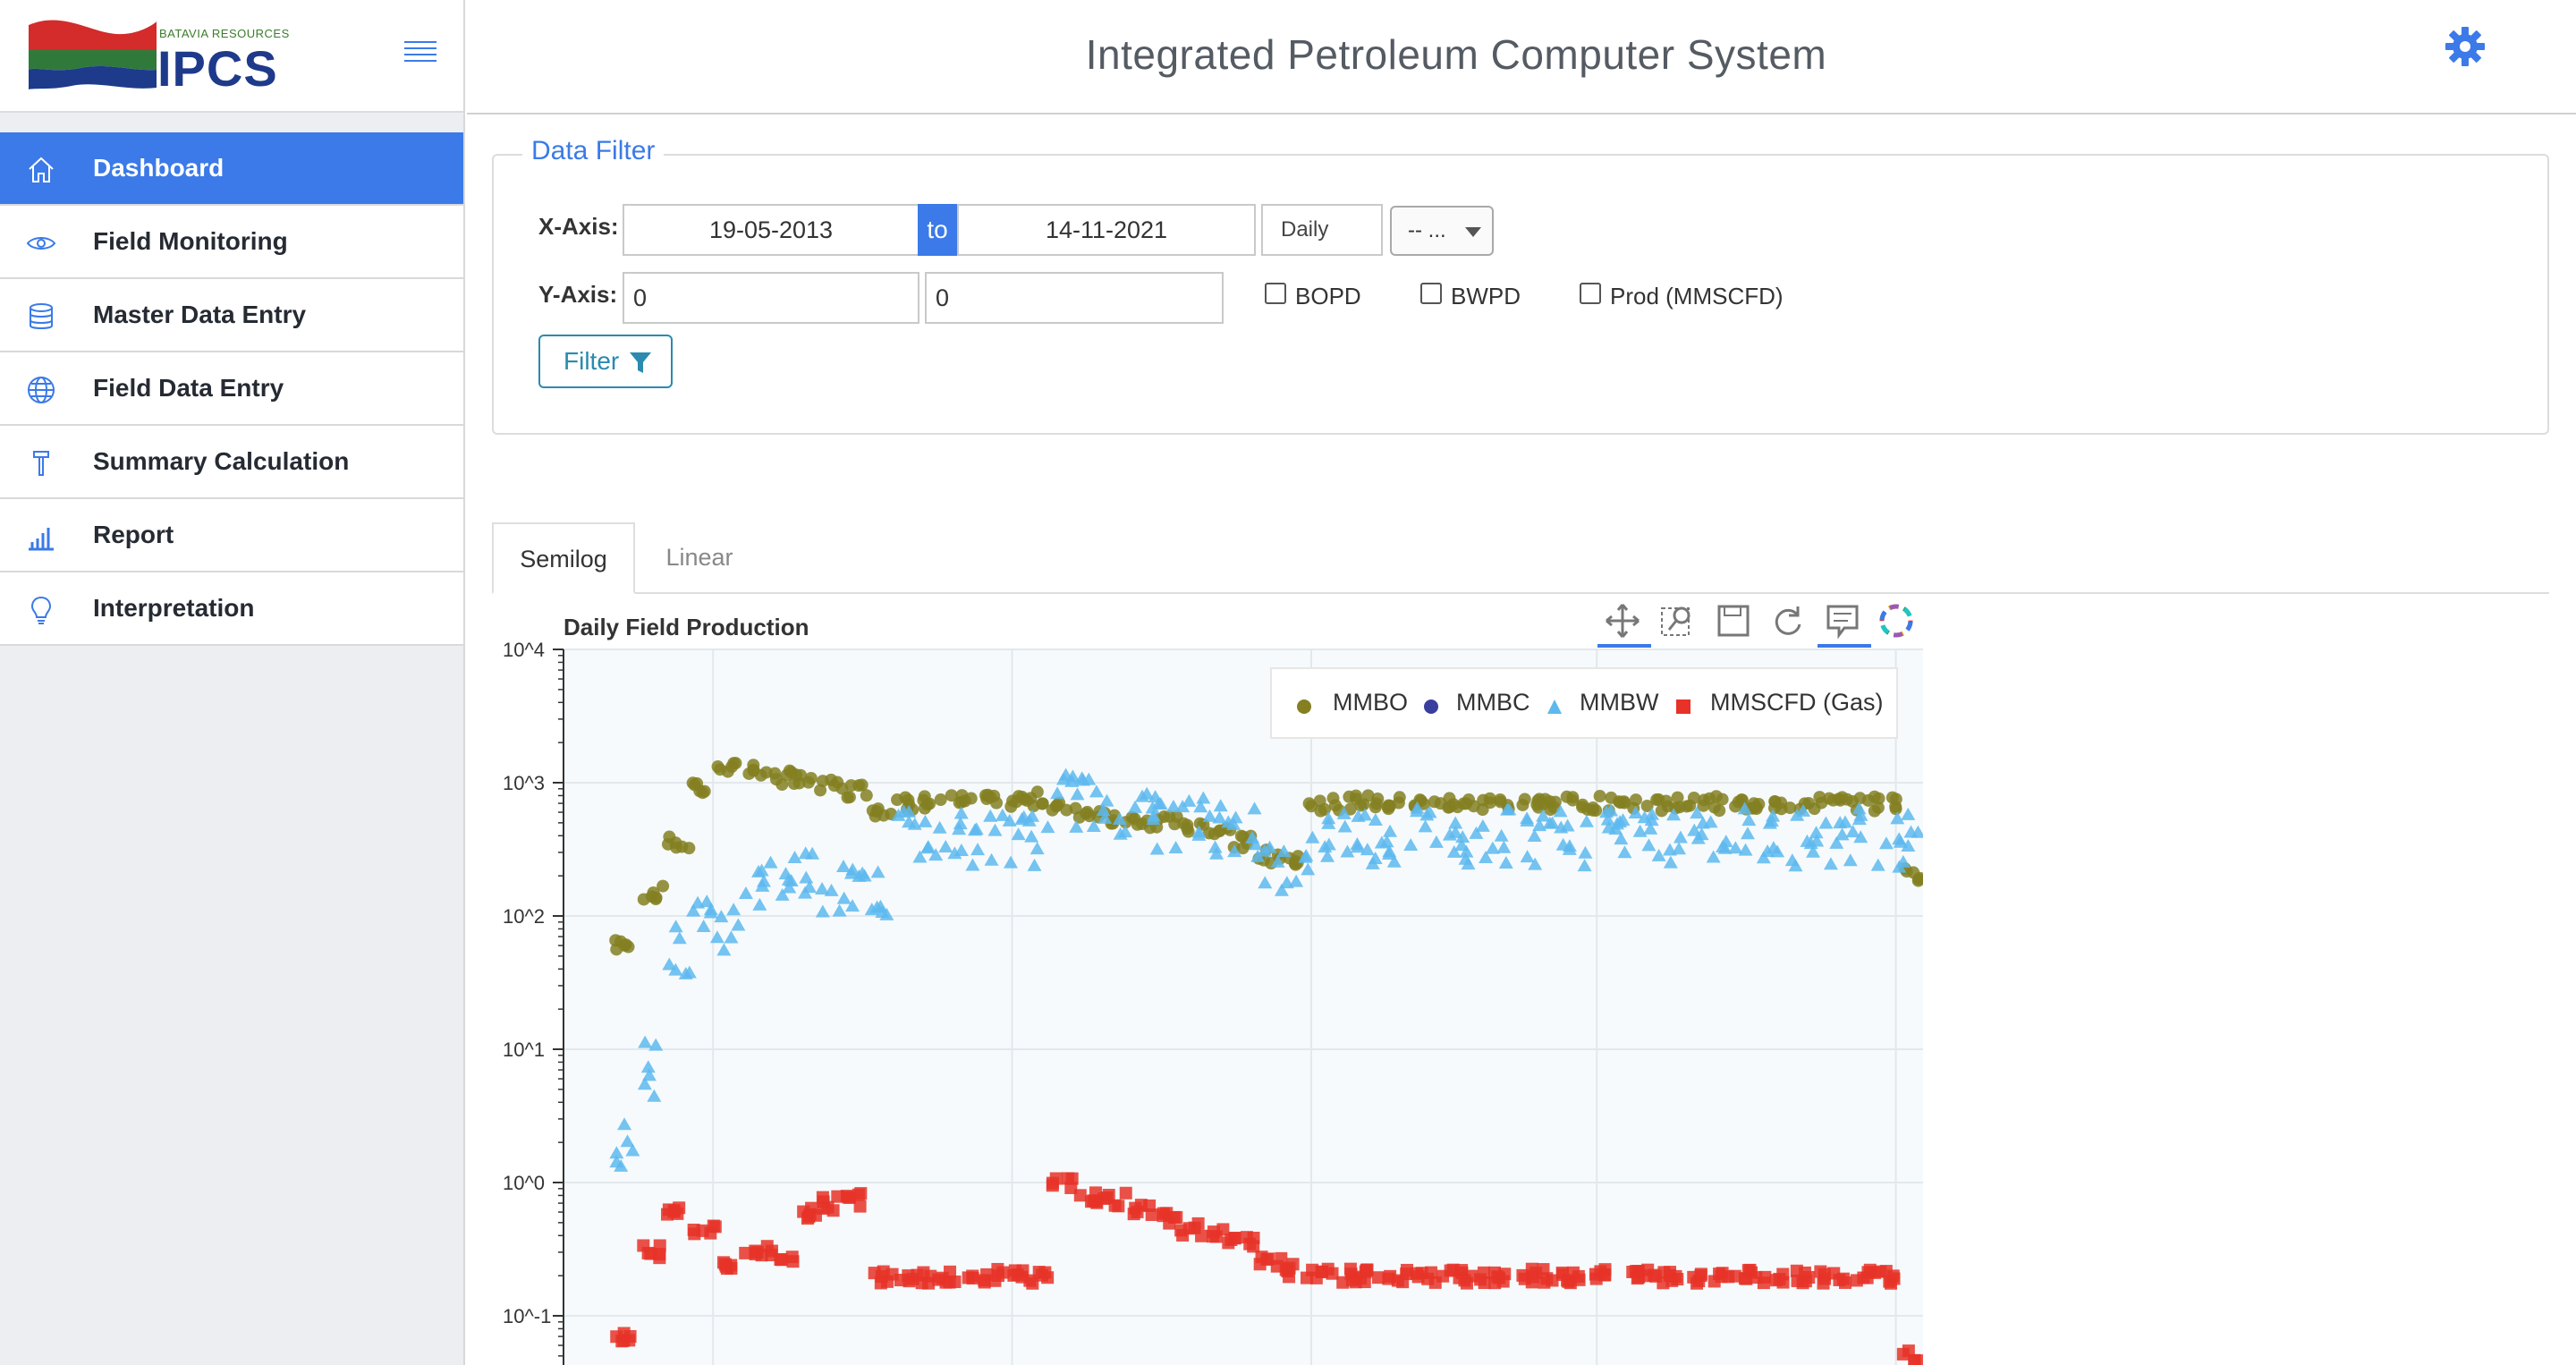 This screenshot has height=1365, width=2576. Describe the element at coordinates (771, 298) in the screenshot. I see `y-min-field: 0` at that location.